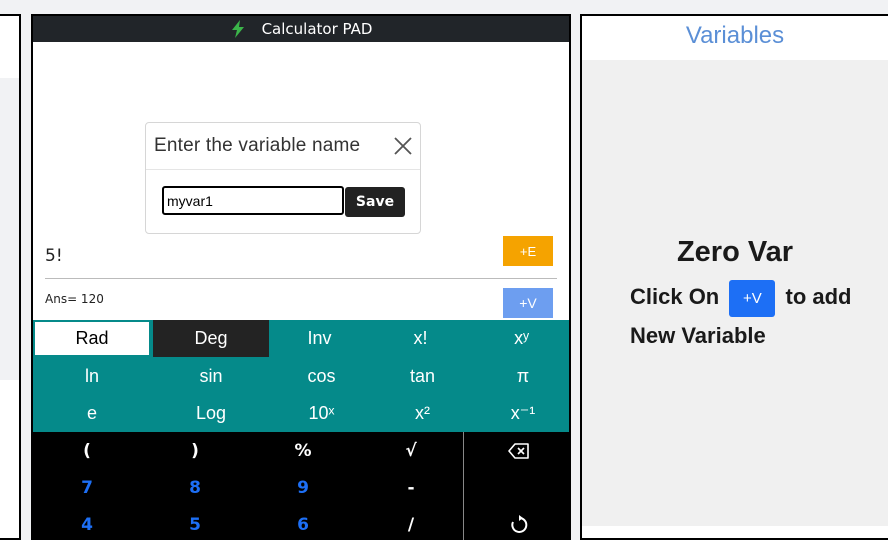 Image resolution: width=888 pixels, height=540 pixels. I want to click on digit-4-key: 4, so click(87, 523).